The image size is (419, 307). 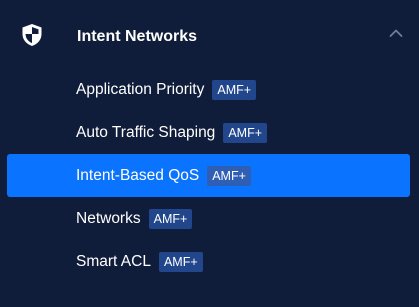 I want to click on shield-icon, so click(x=32, y=35).